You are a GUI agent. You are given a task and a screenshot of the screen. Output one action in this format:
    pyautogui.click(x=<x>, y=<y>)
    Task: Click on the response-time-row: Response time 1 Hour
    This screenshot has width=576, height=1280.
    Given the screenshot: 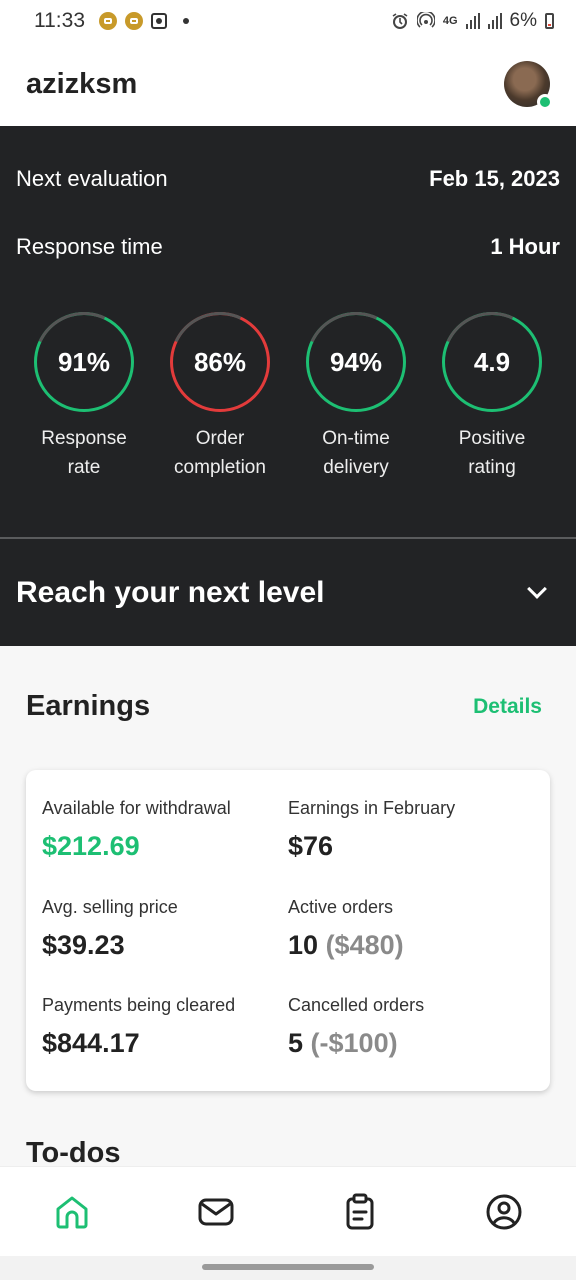 What is the action you would take?
    pyautogui.click(x=288, y=247)
    